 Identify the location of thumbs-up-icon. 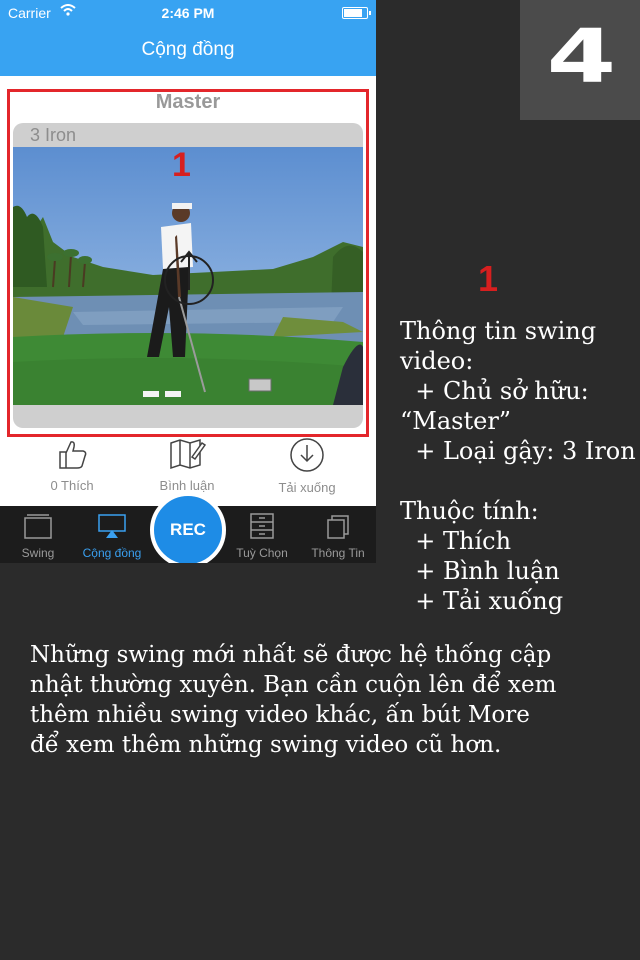
(72, 455).